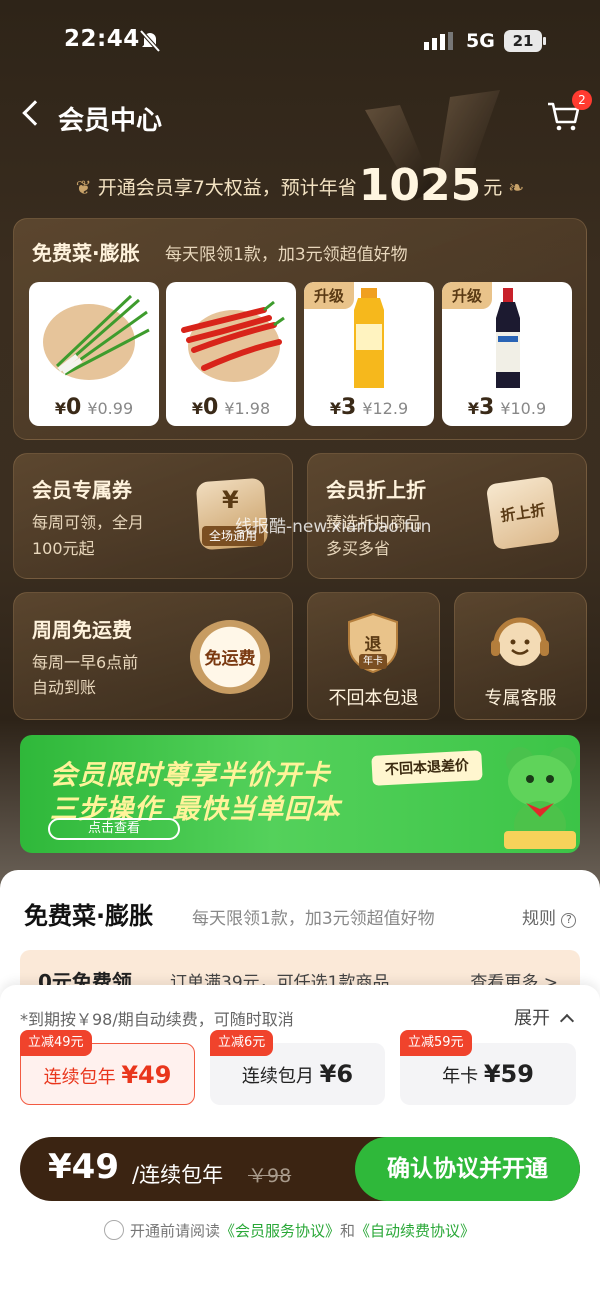 The image size is (600, 1300). What do you see at coordinates (313, 919) in the screenshot?
I see `sheet-subtitle: 每天限领1款，加3元领超值好物` at bounding box center [313, 919].